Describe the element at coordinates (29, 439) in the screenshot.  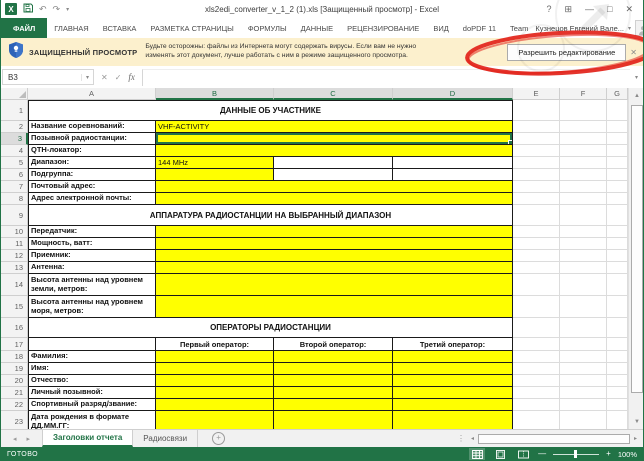
I see `next-sheet-icon: ▸` at that location.